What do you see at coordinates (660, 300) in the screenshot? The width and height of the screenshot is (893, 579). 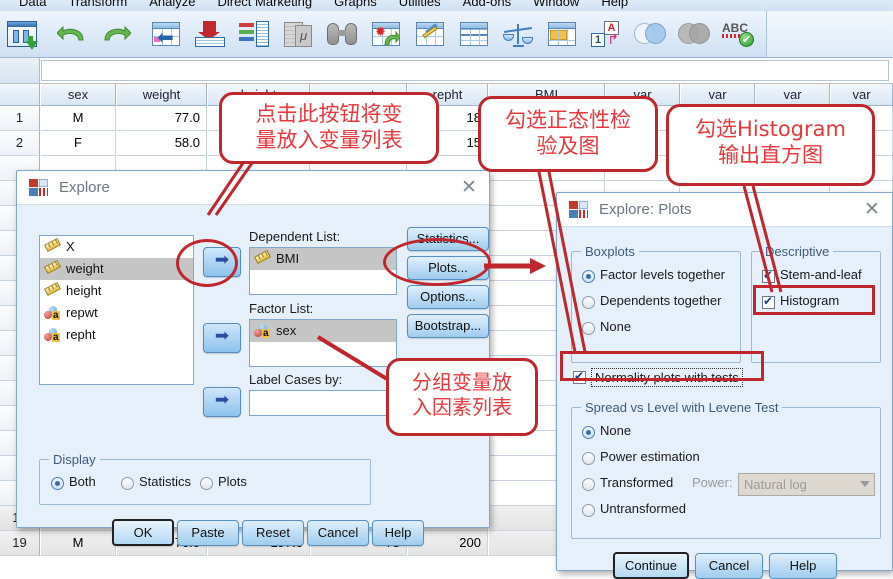 I see `radio-dependents-together-label: Dependents together` at bounding box center [660, 300].